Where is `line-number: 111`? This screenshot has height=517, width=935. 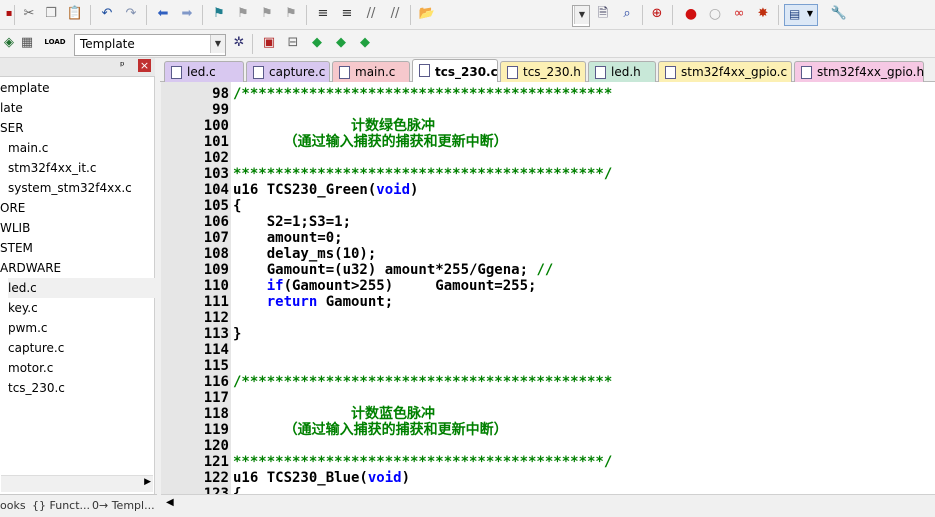
line-number: 111 is located at coordinates (216, 302).